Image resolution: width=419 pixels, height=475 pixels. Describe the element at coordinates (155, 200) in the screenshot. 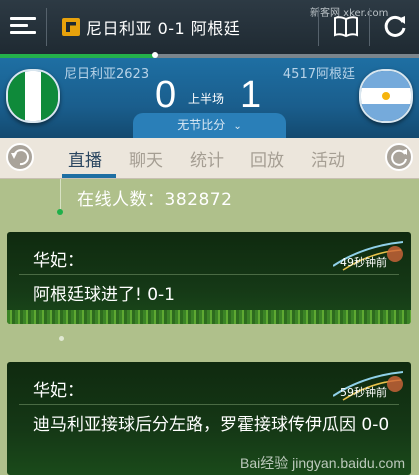

I see `online-count: 在线人数：382872` at that location.